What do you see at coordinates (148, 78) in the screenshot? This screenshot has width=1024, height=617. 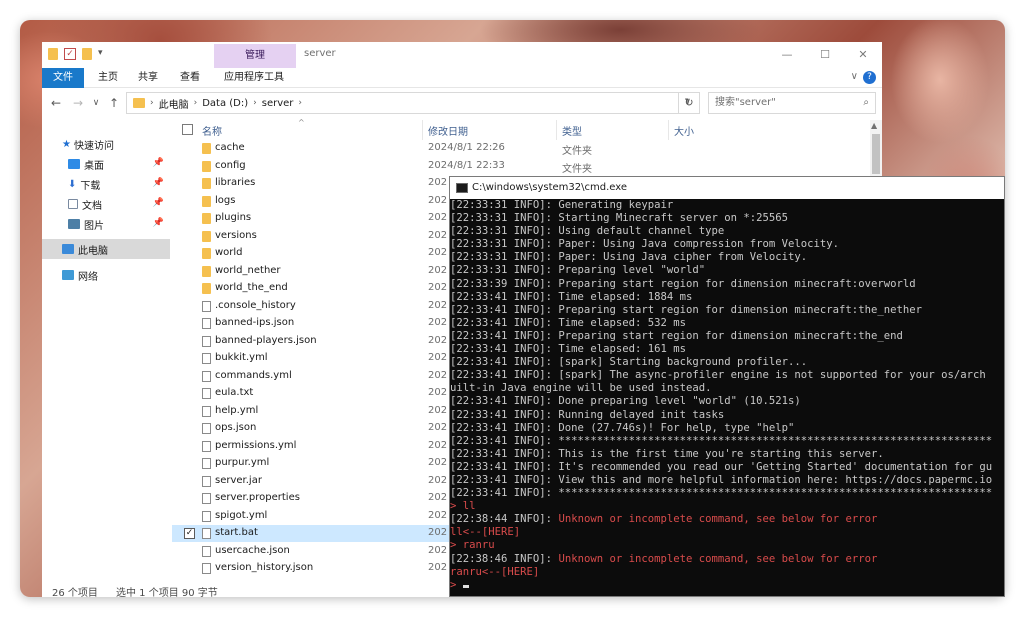 I see `tab-share: 共享` at bounding box center [148, 78].